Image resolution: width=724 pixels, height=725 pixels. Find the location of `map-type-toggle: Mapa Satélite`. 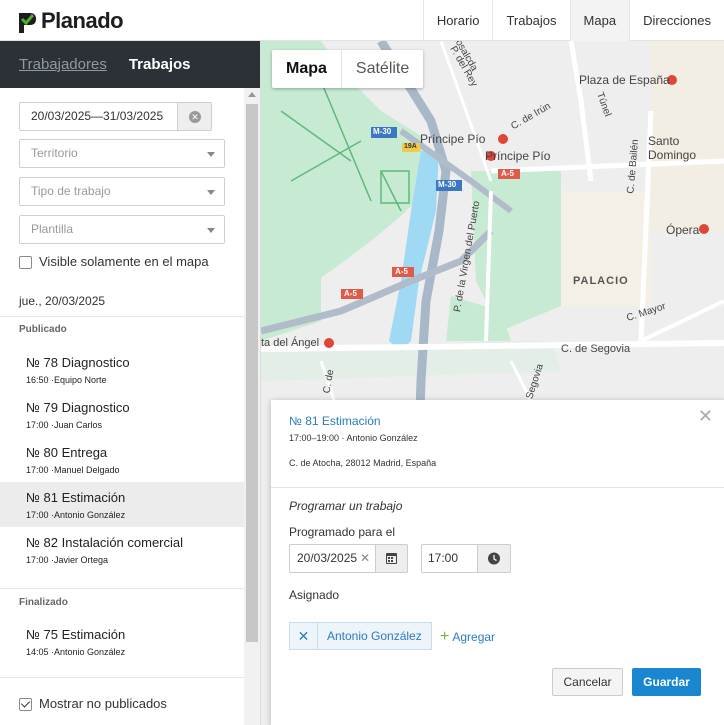

map-type-toggle: Mapa Satélite is located at coordinates (348, 69).